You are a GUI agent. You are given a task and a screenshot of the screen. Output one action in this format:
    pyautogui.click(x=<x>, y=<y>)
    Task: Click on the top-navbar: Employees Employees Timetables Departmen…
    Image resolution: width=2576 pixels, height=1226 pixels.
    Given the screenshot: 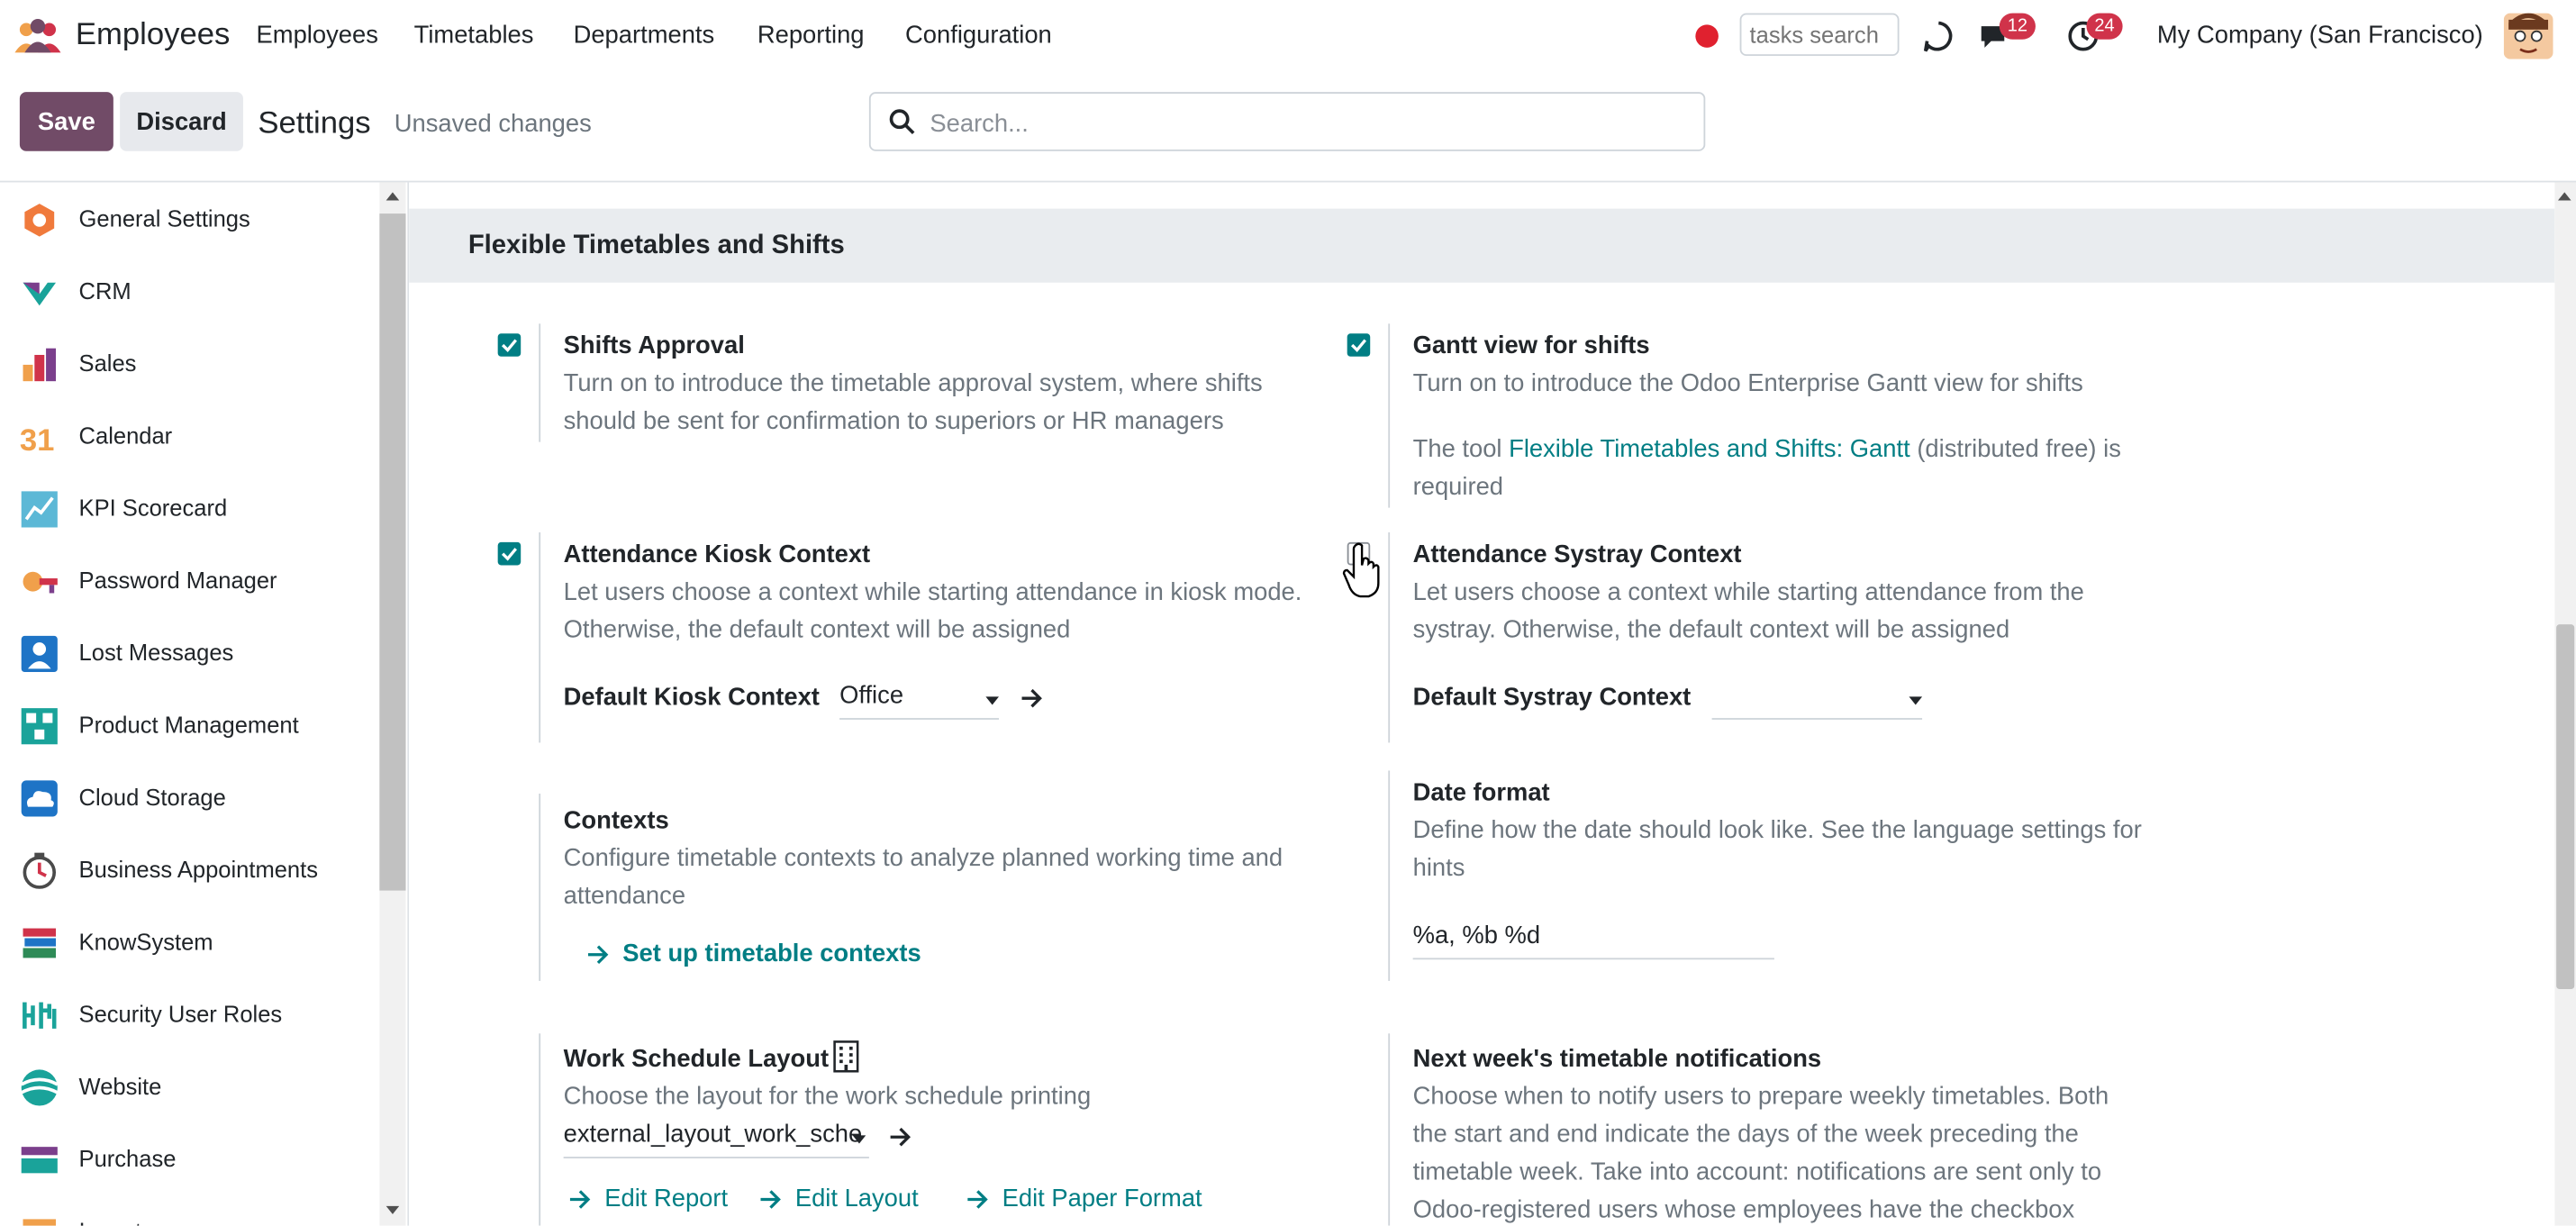 What is the action you would take?
    pyautogui.click(x=1288, y=38)
    